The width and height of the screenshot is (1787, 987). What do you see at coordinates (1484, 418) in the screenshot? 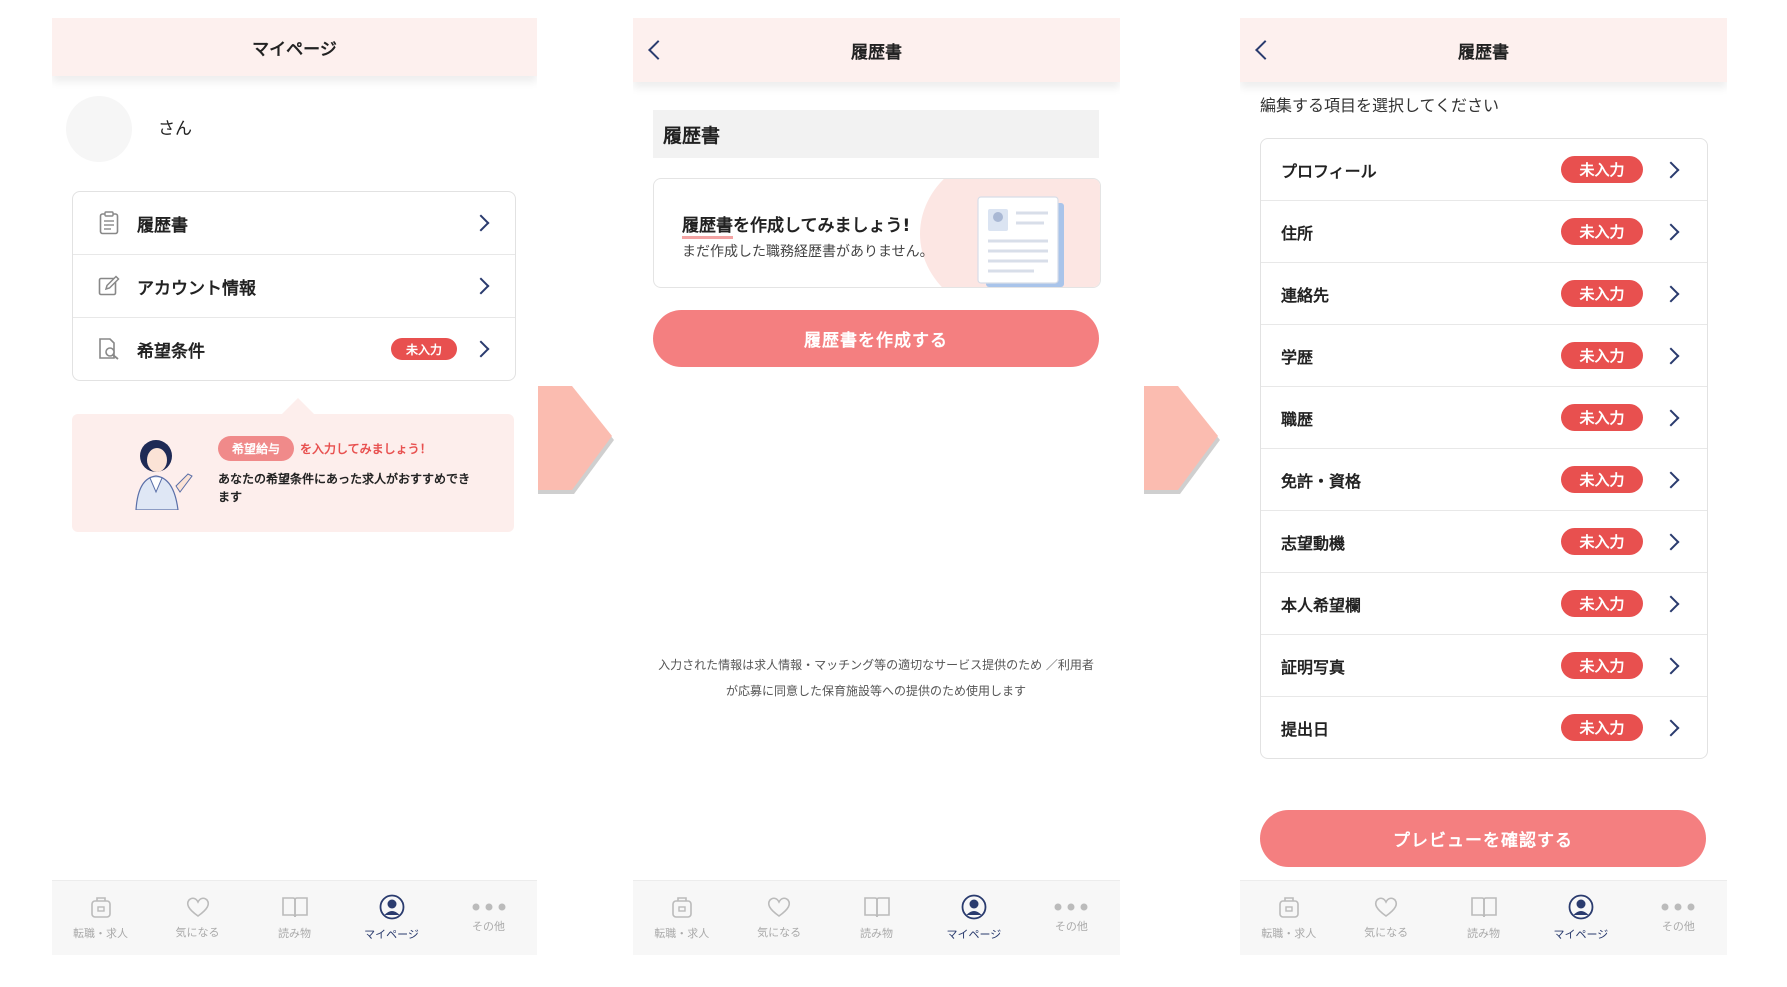
I see `list-item: 職歴 未入力` at bounding box center [1484, 418].